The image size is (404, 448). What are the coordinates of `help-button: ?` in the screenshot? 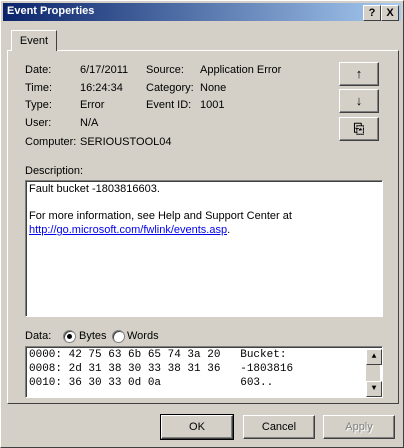 It's located at (372, 13).